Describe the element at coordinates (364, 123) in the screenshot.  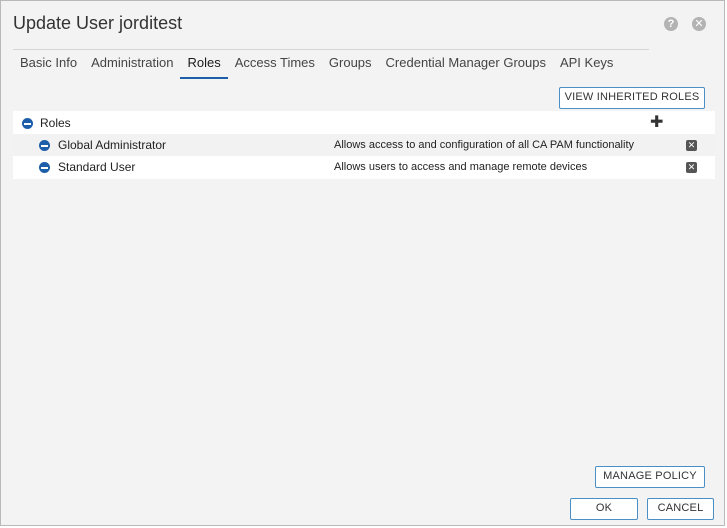
I see `roles-header-row: Roles ✚` at that location.